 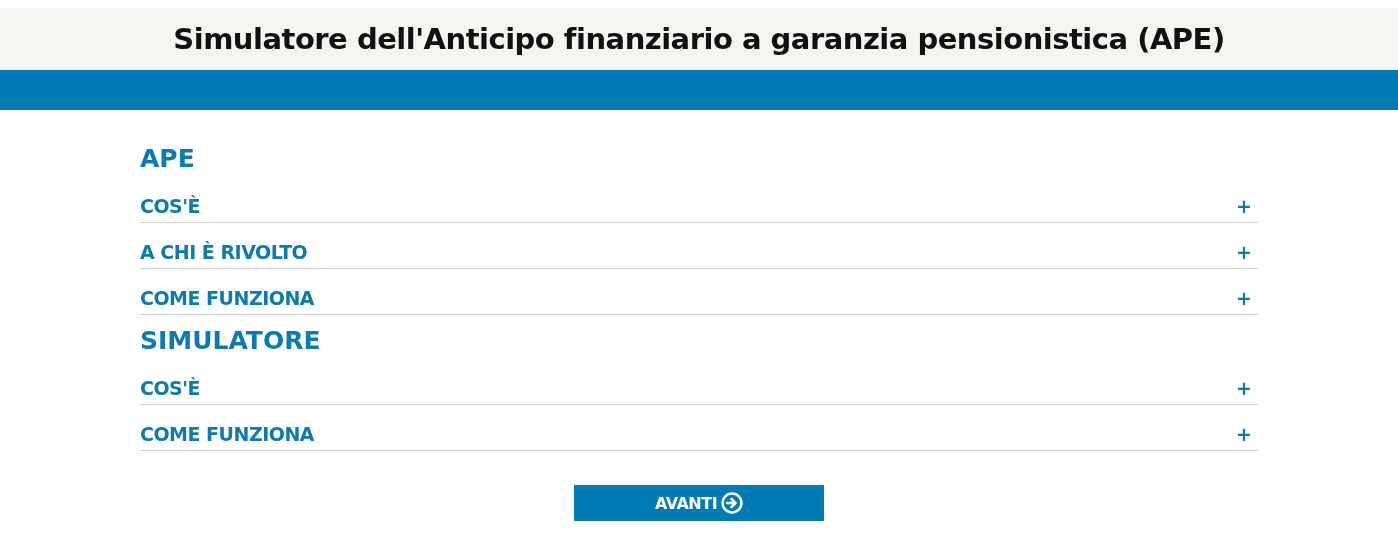 I want to click on page-title: Simulatore dell'Anticipo finanziario a garanzia pensionistica (APE), so click(x=699, y=39).